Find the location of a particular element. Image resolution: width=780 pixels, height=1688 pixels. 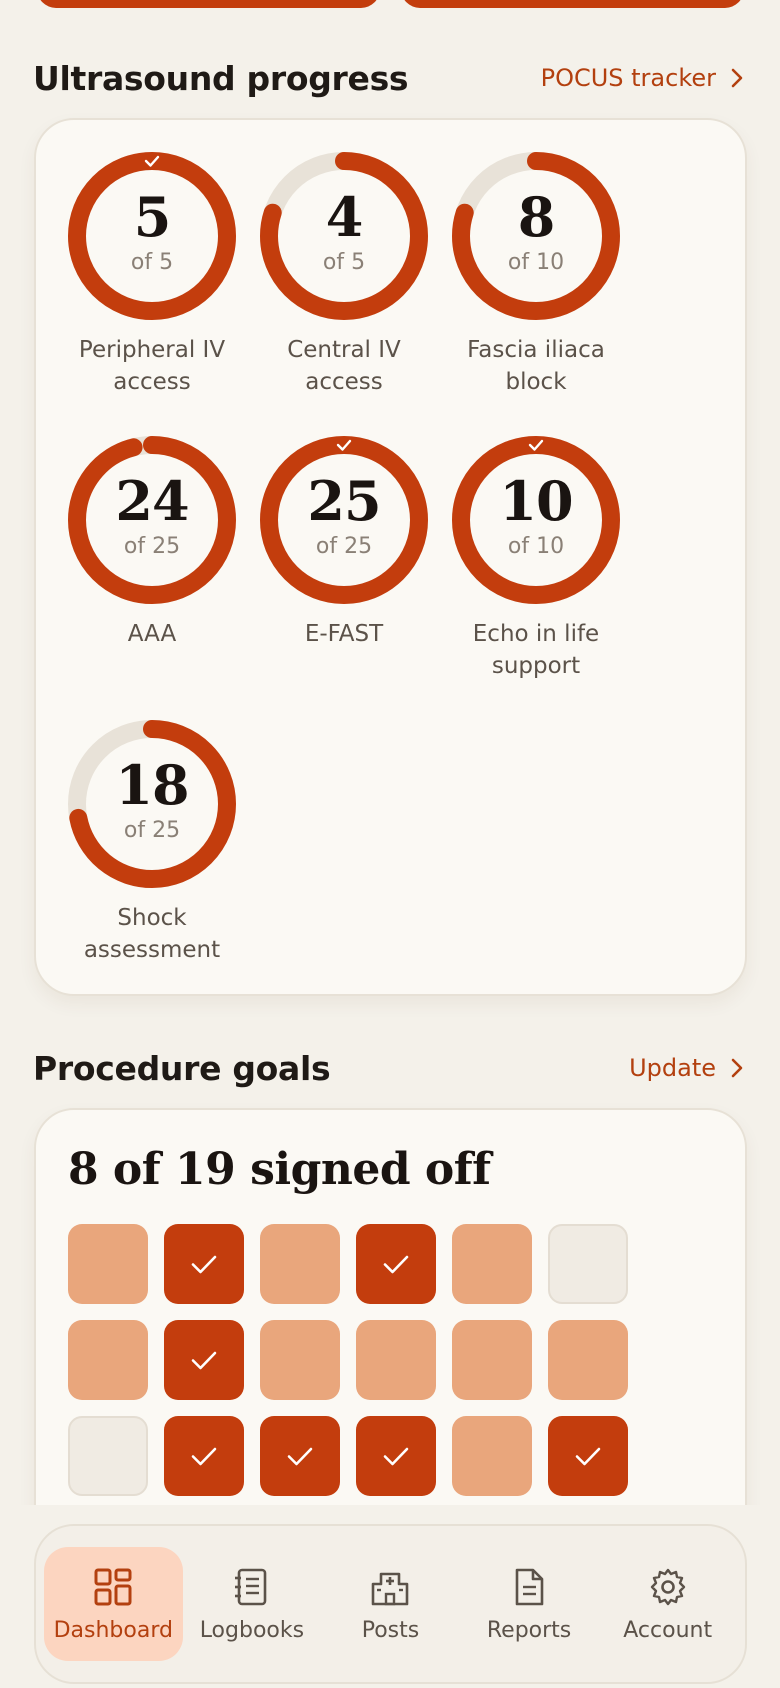

ultrasound-title: Ultrasound progress is located at coordinates (221, 78).